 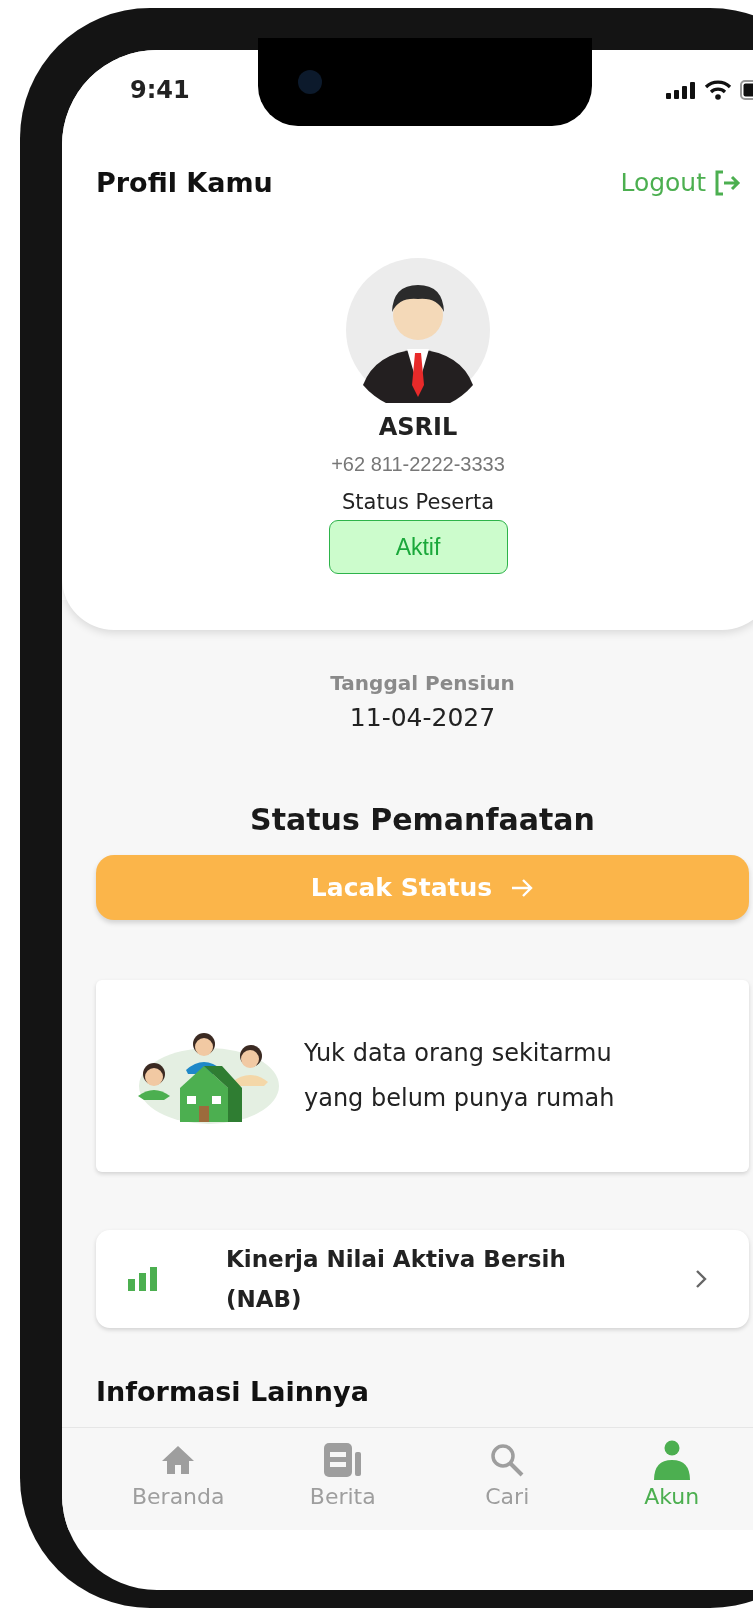 I want to click on logout-button: Logout, so click(x=681, y=182).